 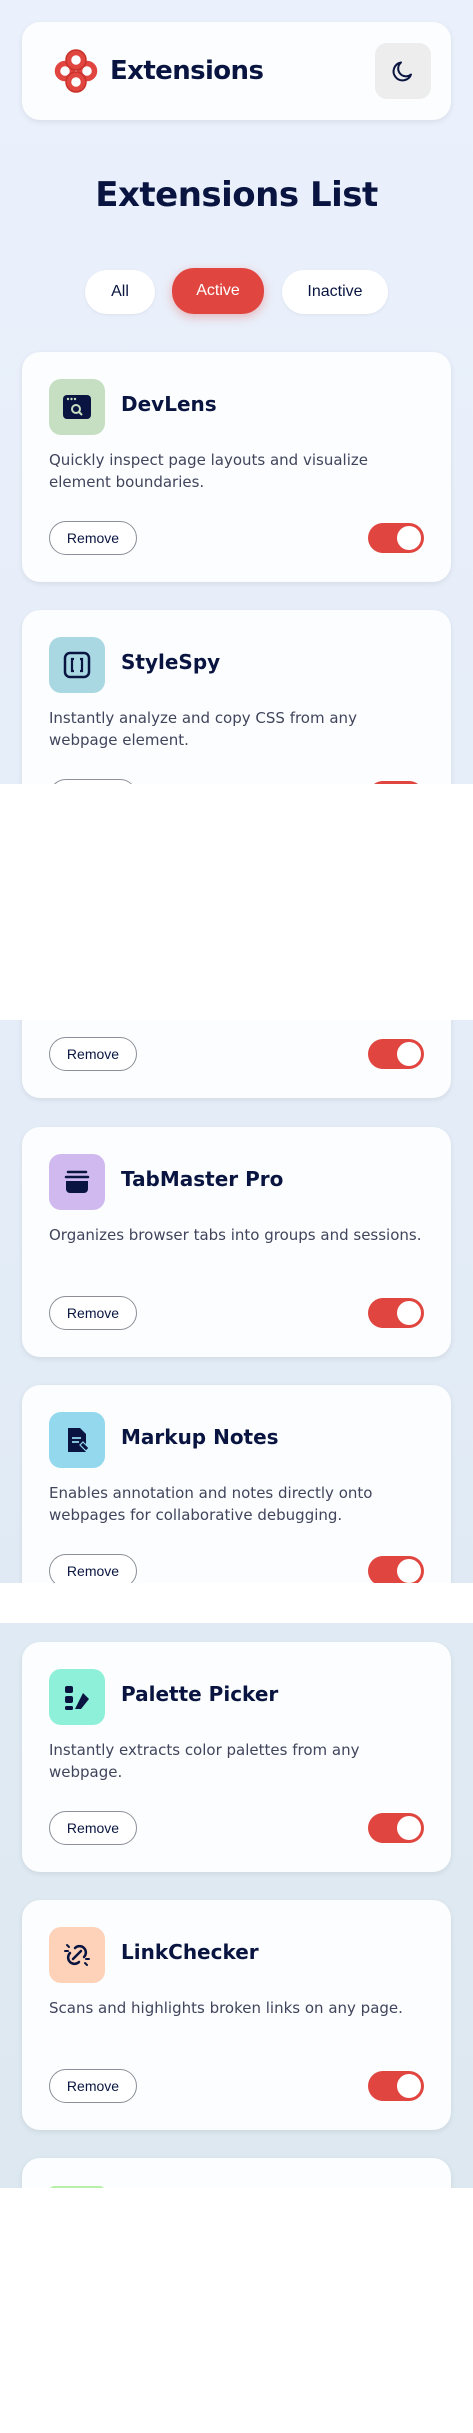 What do you see at coordinates (169, 404) in the screenshot?
I see `extension-name: DevLens` at bounding box center [169, 404].